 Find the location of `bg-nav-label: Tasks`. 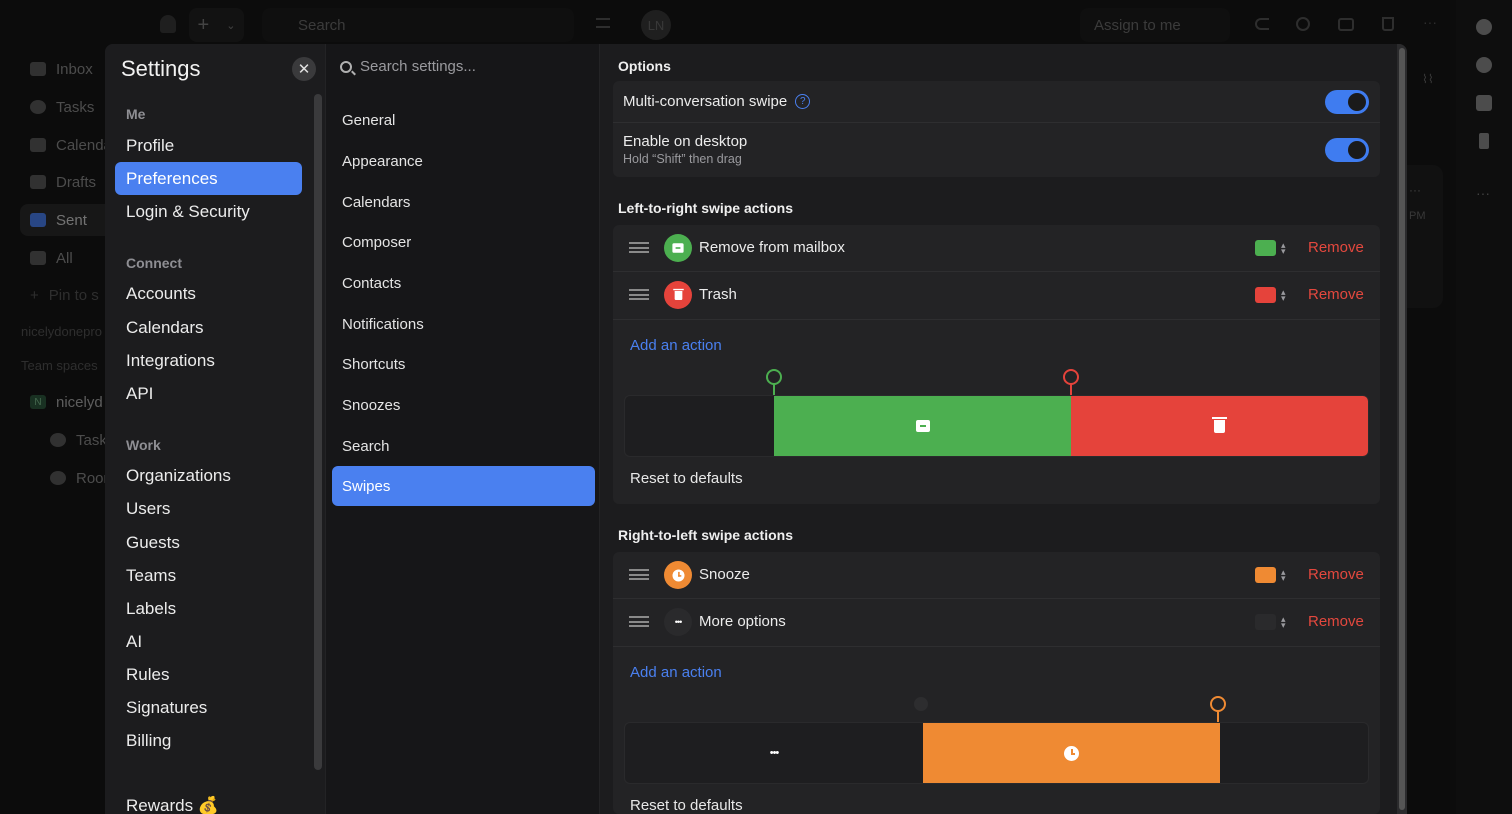

bg-nav-label: Tasks is located at coordinates (75, 107).